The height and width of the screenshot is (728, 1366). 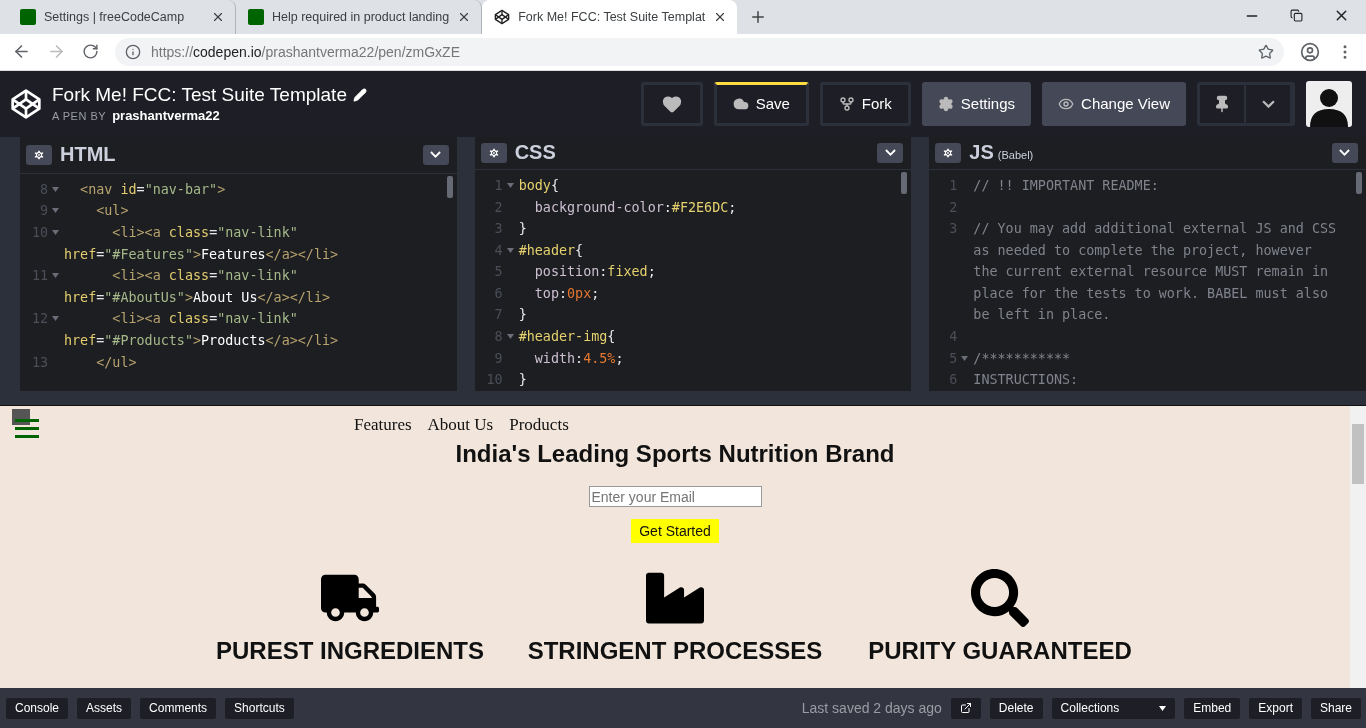 What do you see at coordinates (166, 116) in the screenshot?
I see `author-link: prashantverma22` at bounding box center [166, 116].